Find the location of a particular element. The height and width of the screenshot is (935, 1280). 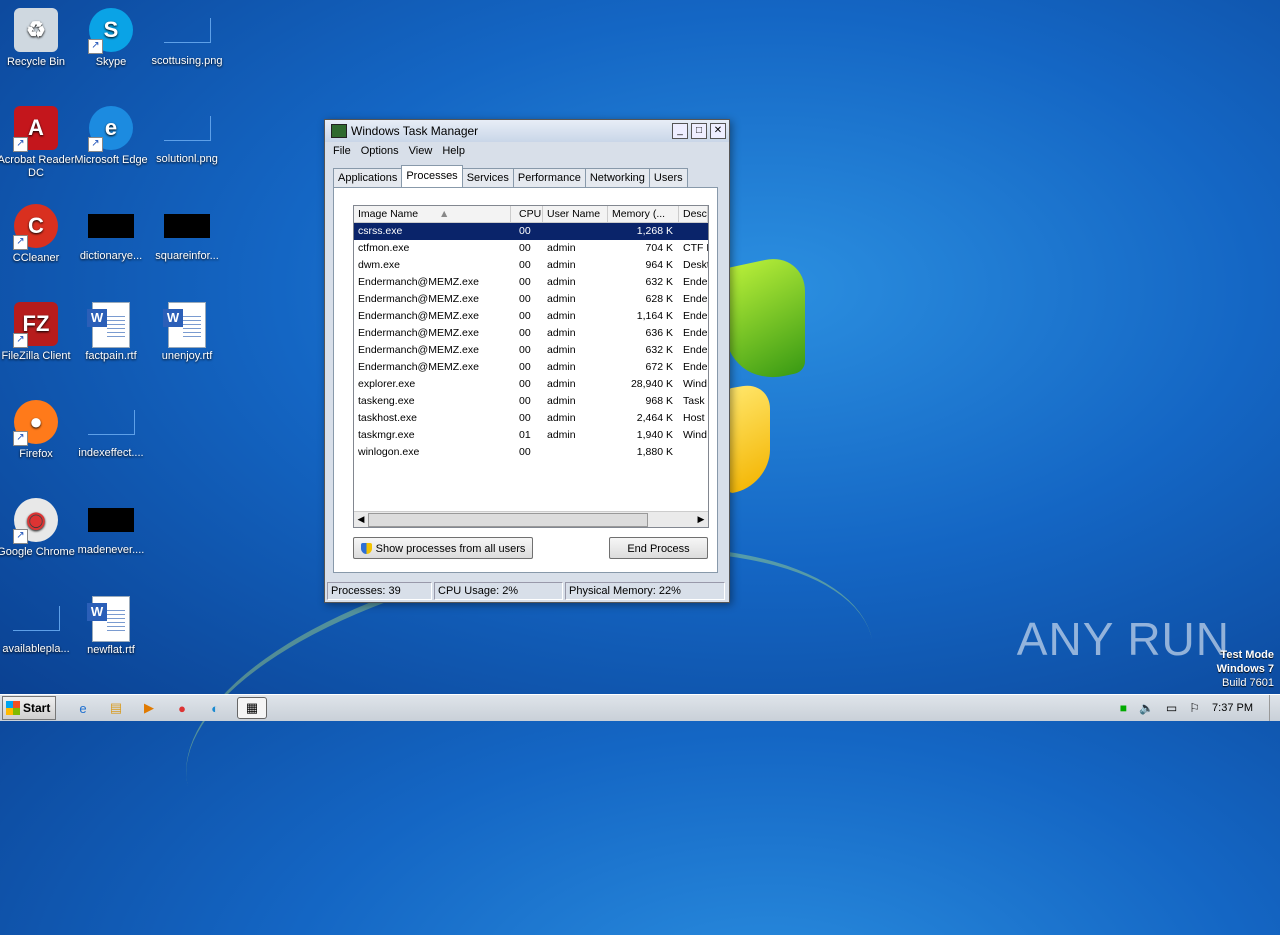

tab-applications: Applications is located at coordinates (368, 177).